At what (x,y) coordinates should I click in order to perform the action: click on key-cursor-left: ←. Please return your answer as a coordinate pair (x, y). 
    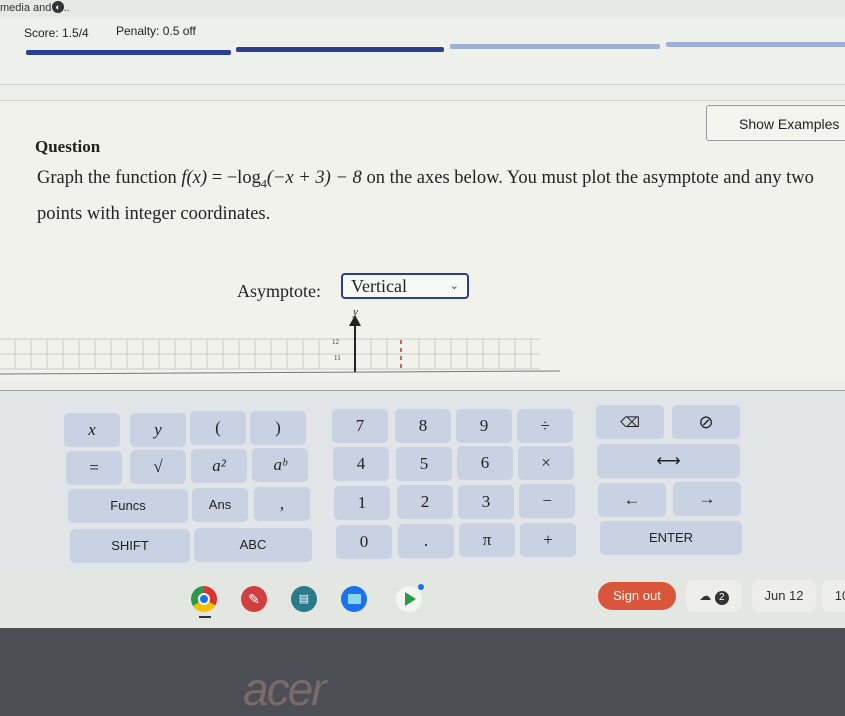
    Looking at the image, I should click on (632, 500).